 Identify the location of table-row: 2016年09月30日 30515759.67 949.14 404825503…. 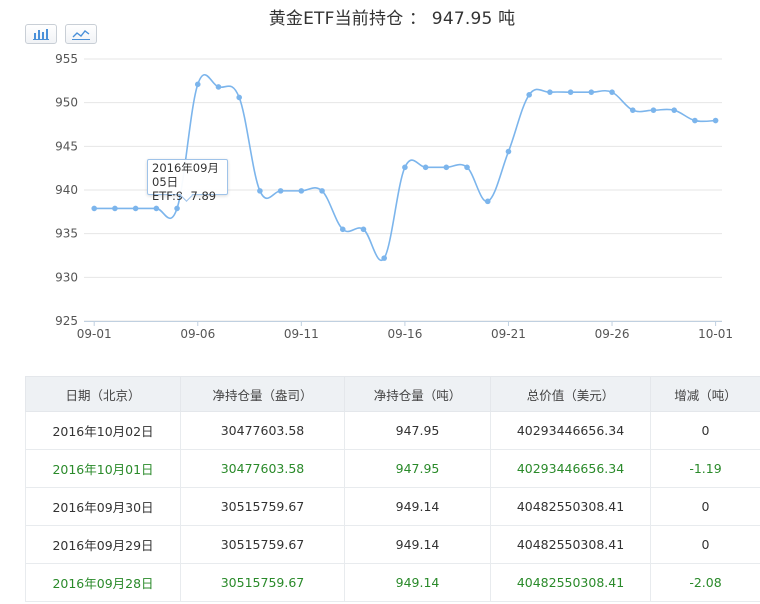
(392, 506).